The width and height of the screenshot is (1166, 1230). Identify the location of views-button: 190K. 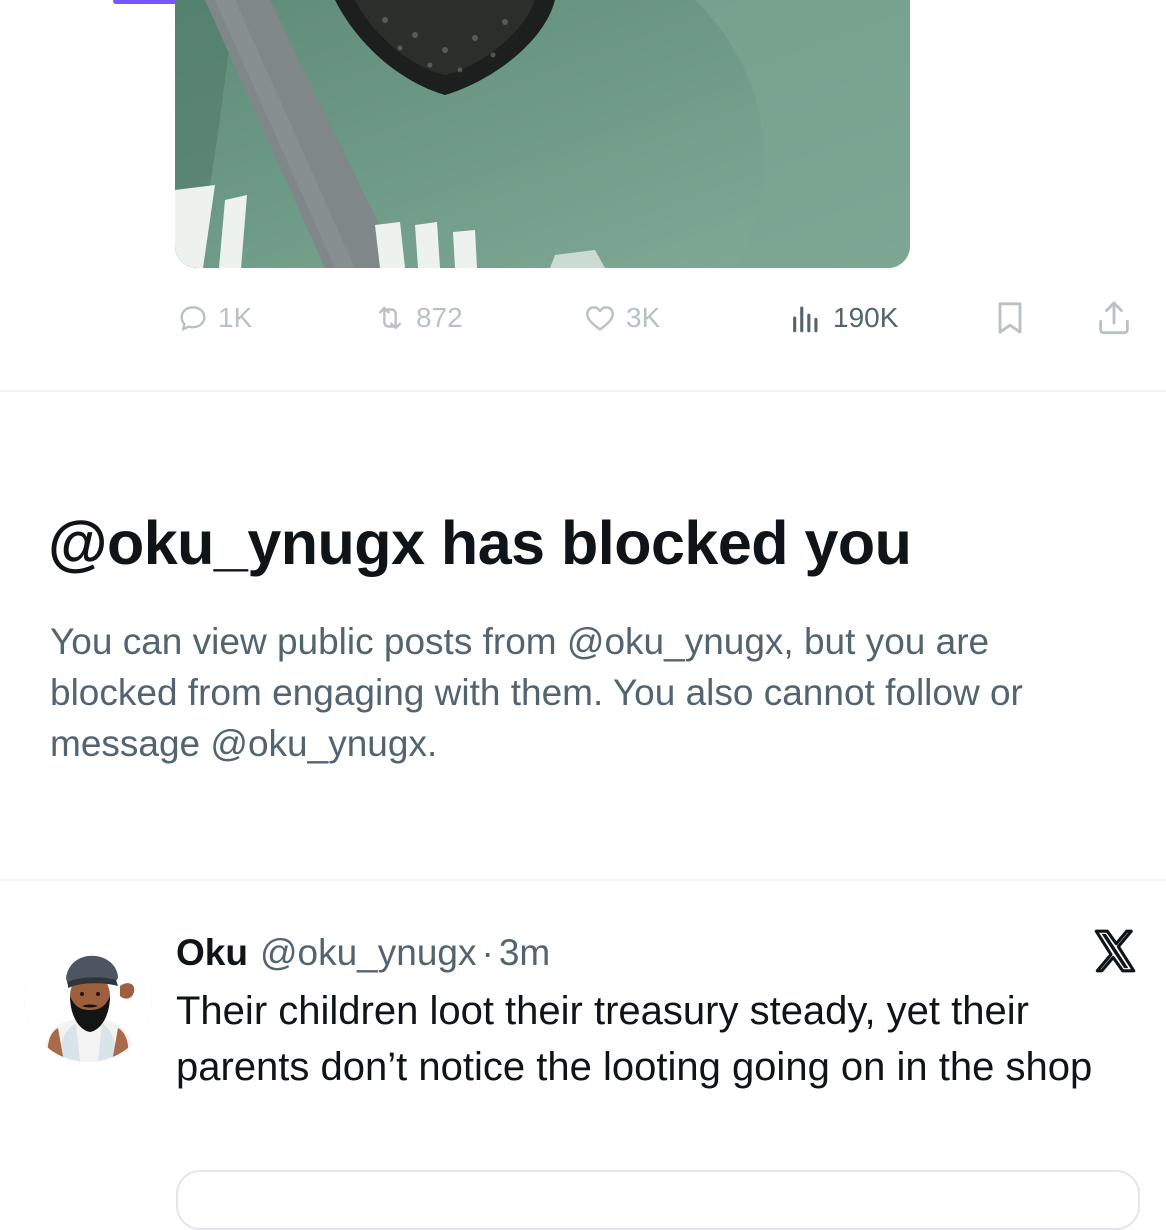
(842, 318).